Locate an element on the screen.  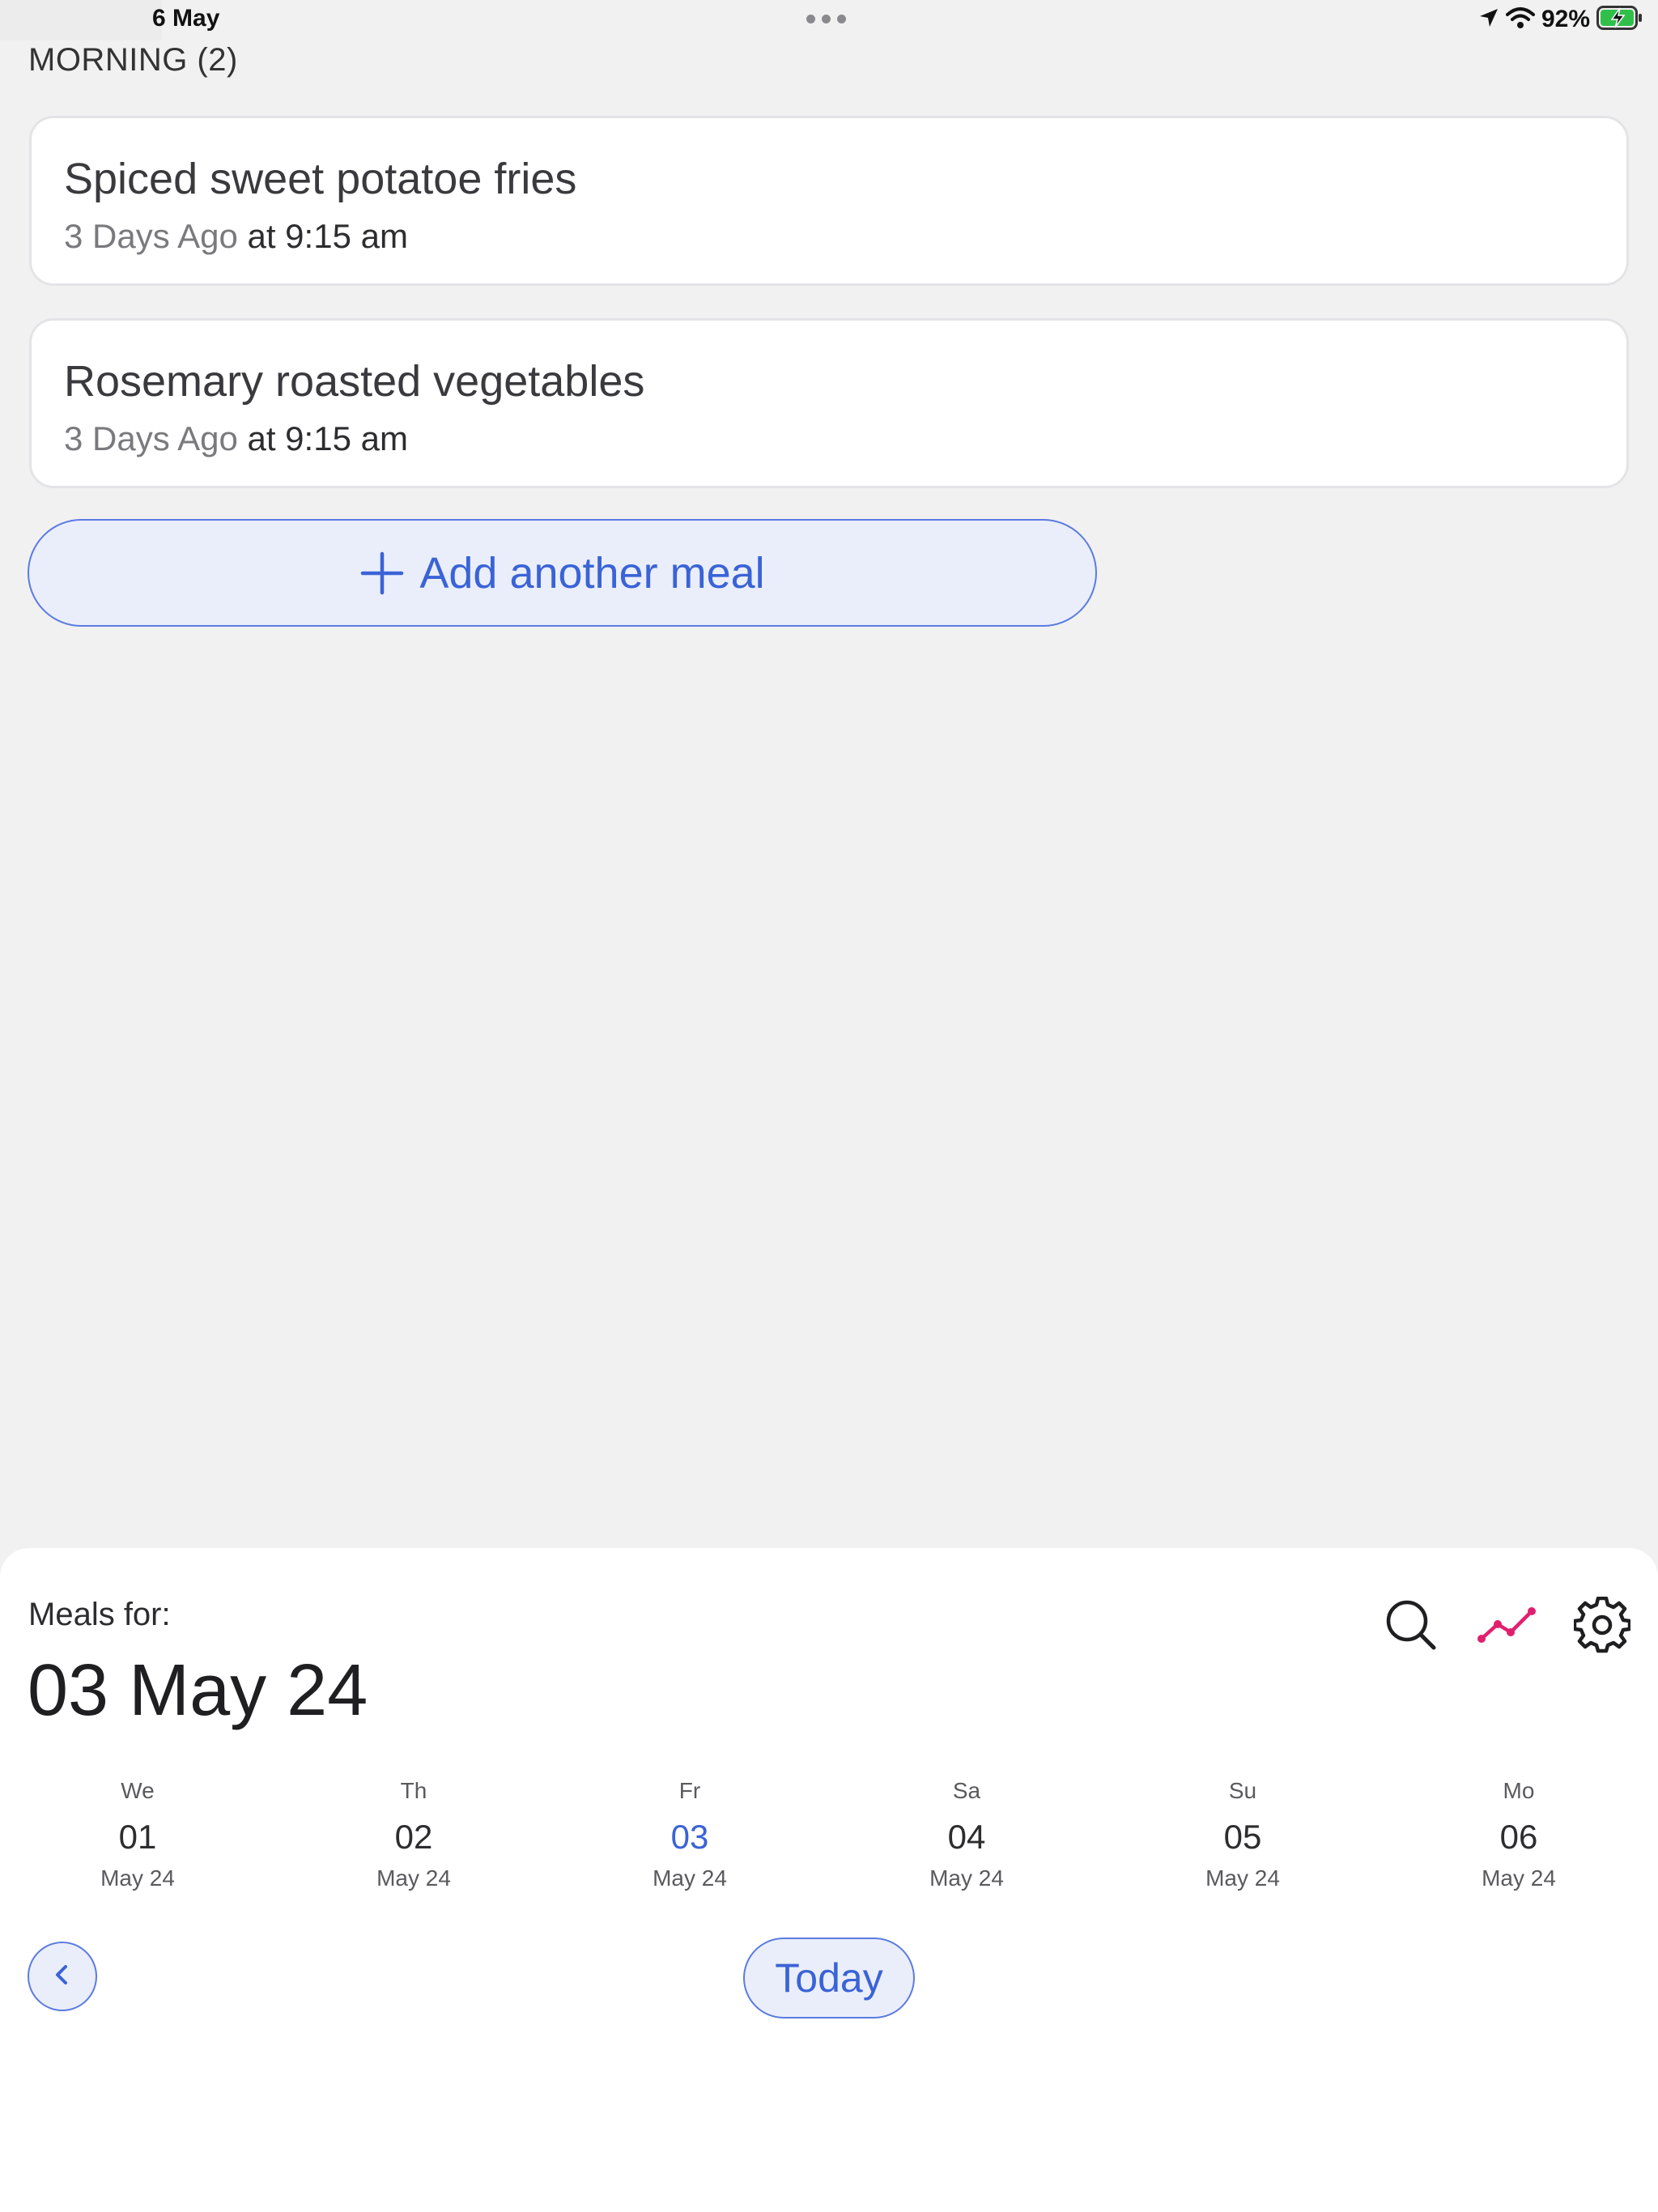
day-of-week: Su is located at coordinates (1242, 1791).